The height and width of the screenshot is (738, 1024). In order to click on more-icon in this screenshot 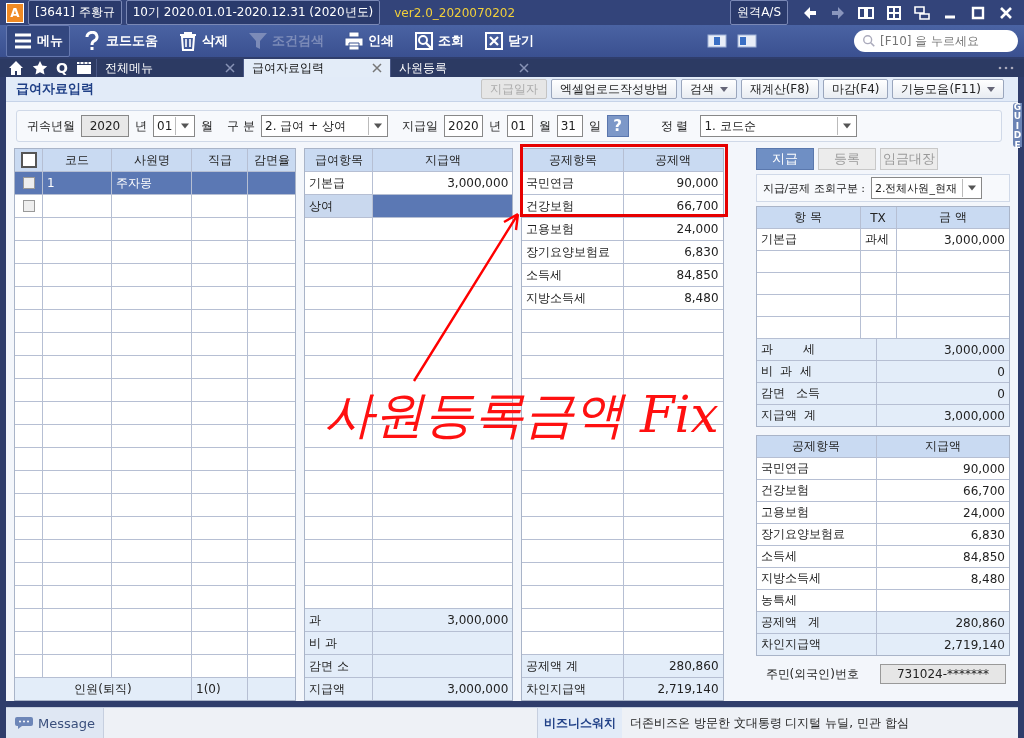, I will do `click(1006, 68)`.